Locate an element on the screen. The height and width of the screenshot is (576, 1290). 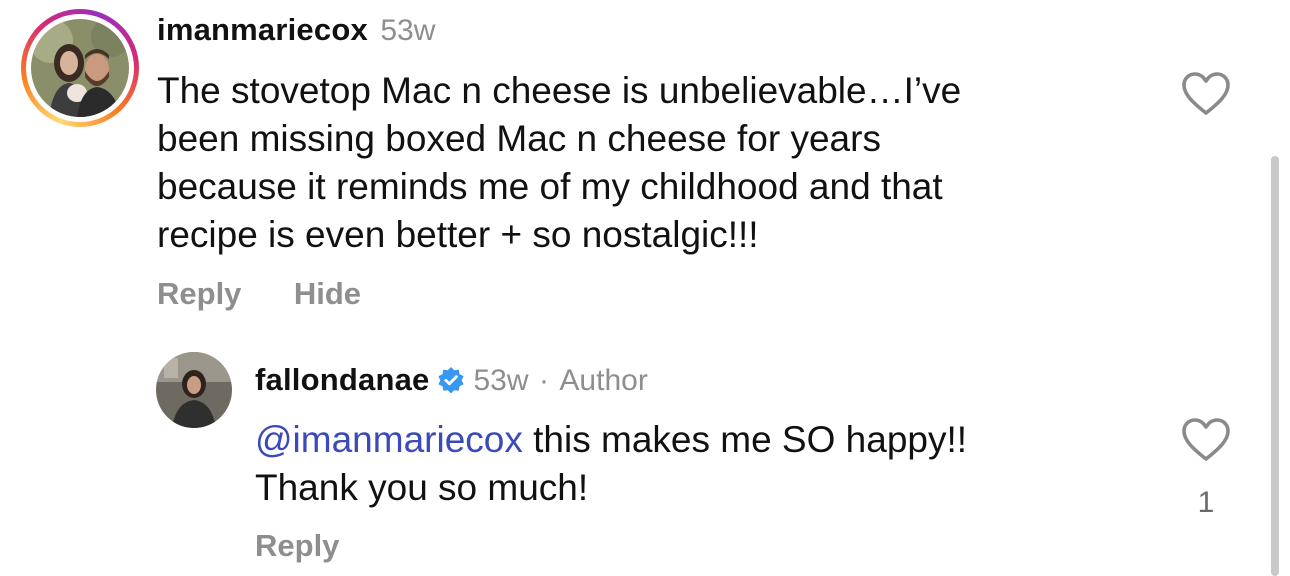
avatar is located at coordinates (80, 68).